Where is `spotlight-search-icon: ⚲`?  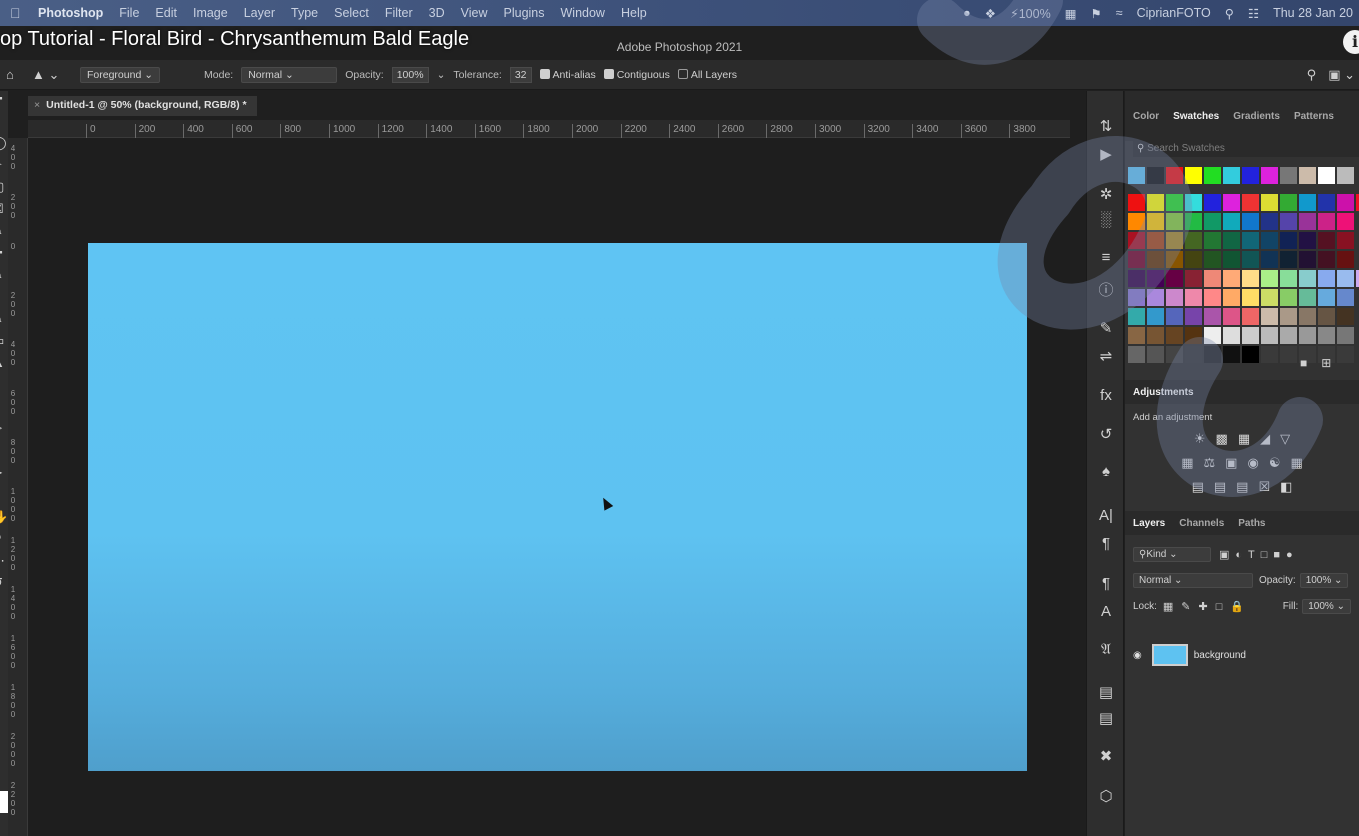 spotlight-search-icon: ⚲ is located at coordinates (1229, 13).